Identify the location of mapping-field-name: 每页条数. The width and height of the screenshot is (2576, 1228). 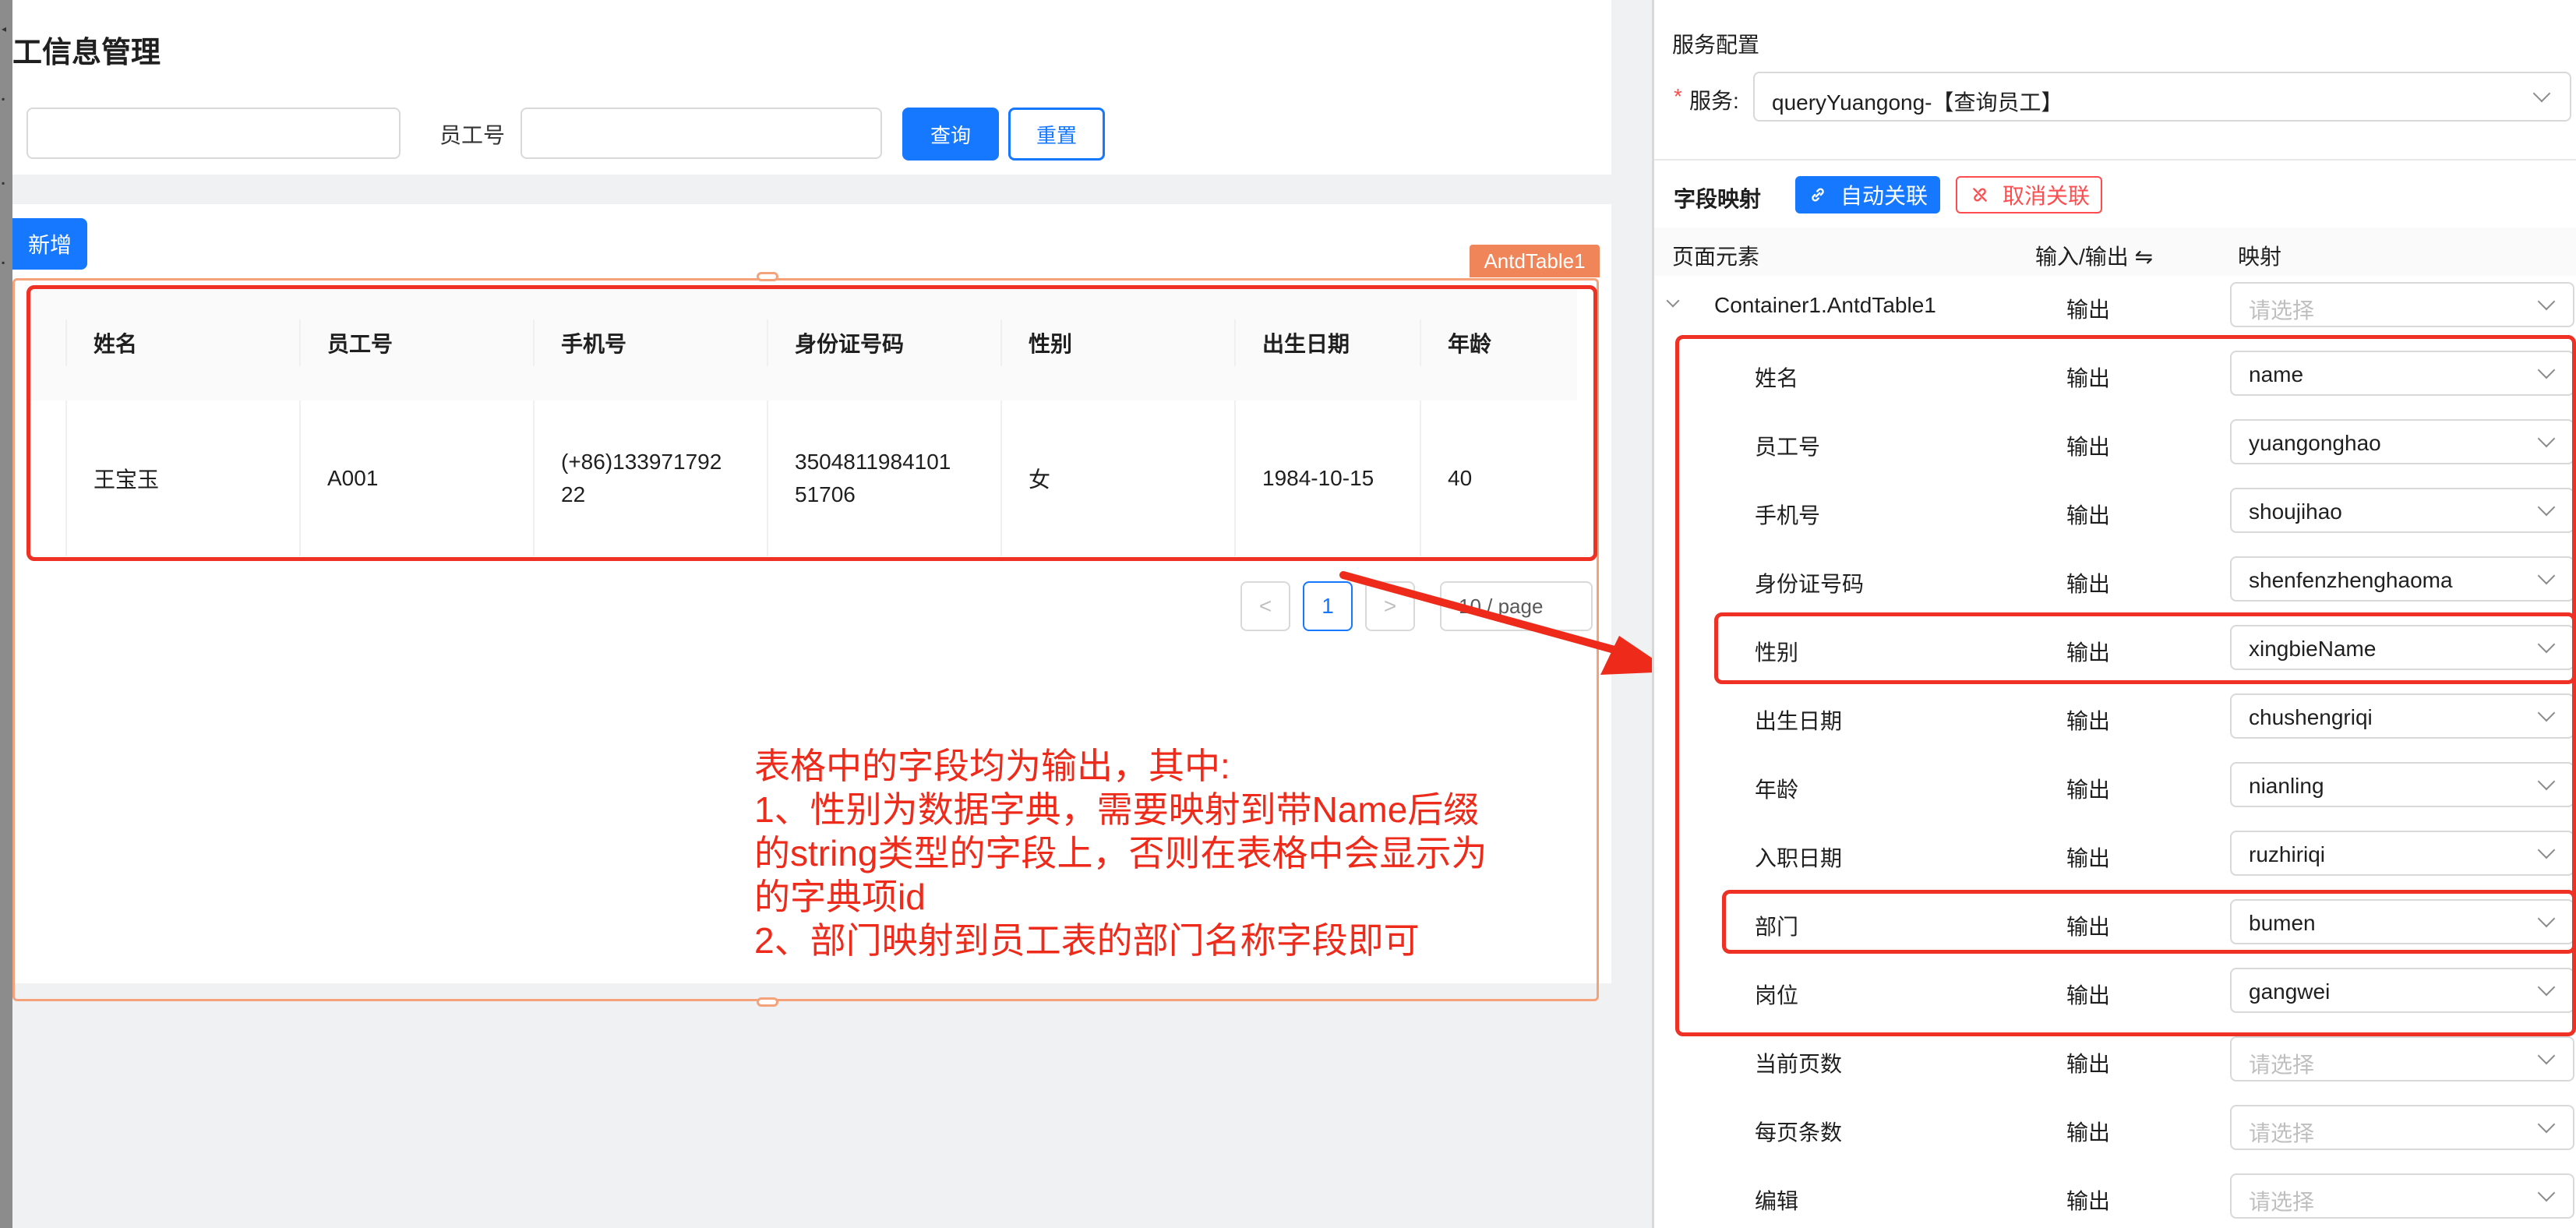
(1799, 1132).